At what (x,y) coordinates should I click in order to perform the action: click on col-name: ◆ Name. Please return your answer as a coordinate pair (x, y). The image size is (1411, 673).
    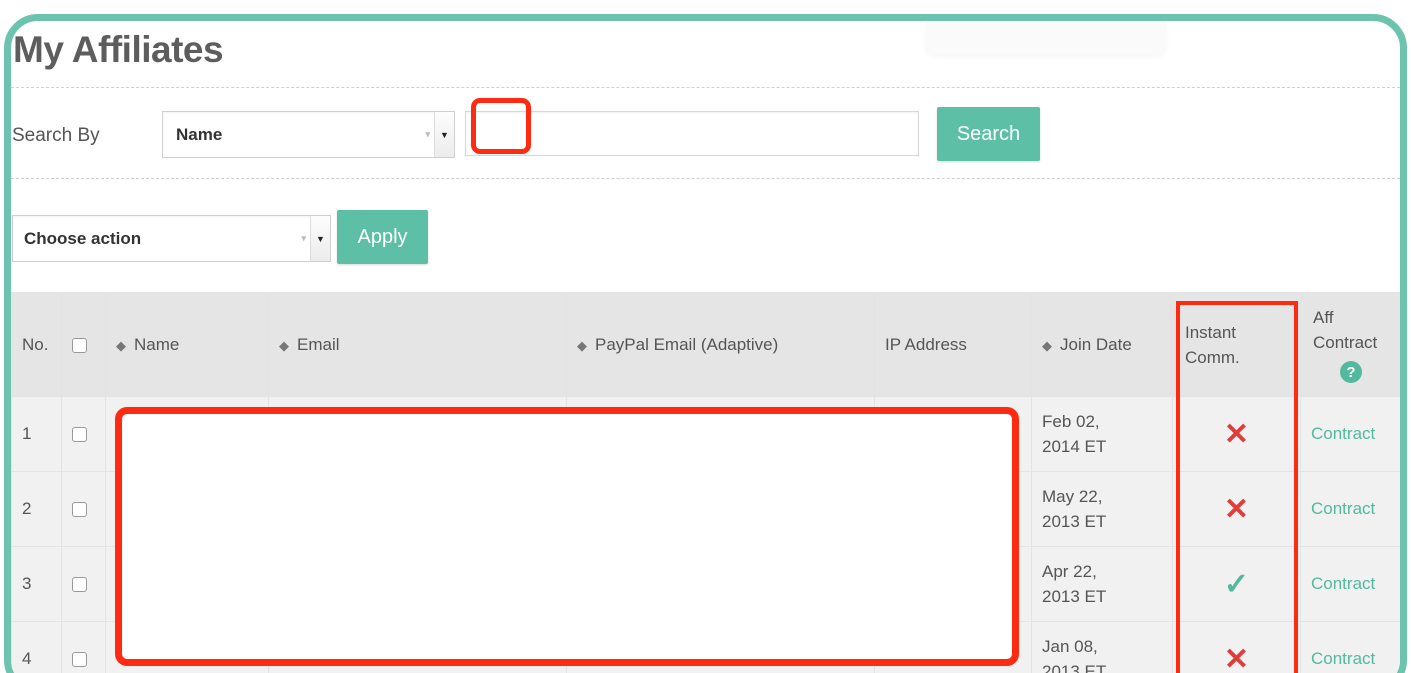
    Looking at the image, I should click on (187, 344).